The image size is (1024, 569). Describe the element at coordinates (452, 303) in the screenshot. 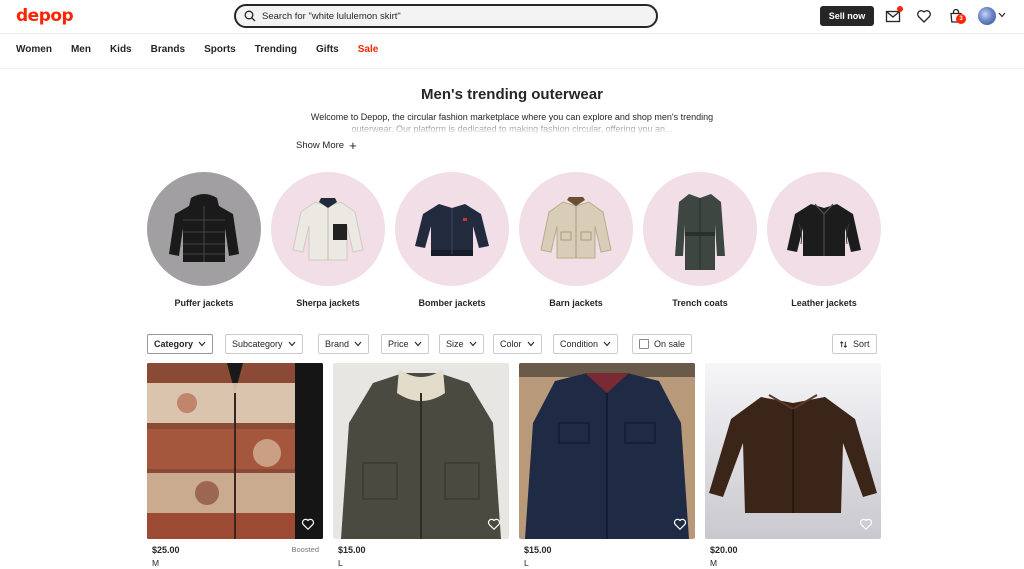

I see `category-label: Bomber jackets` at that location.